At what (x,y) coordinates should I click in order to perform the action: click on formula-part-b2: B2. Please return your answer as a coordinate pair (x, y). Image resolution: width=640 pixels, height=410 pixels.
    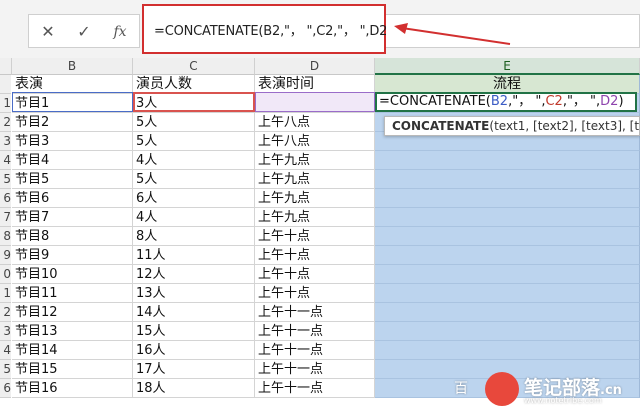
    Looking at the image, I should click on (499, 101).